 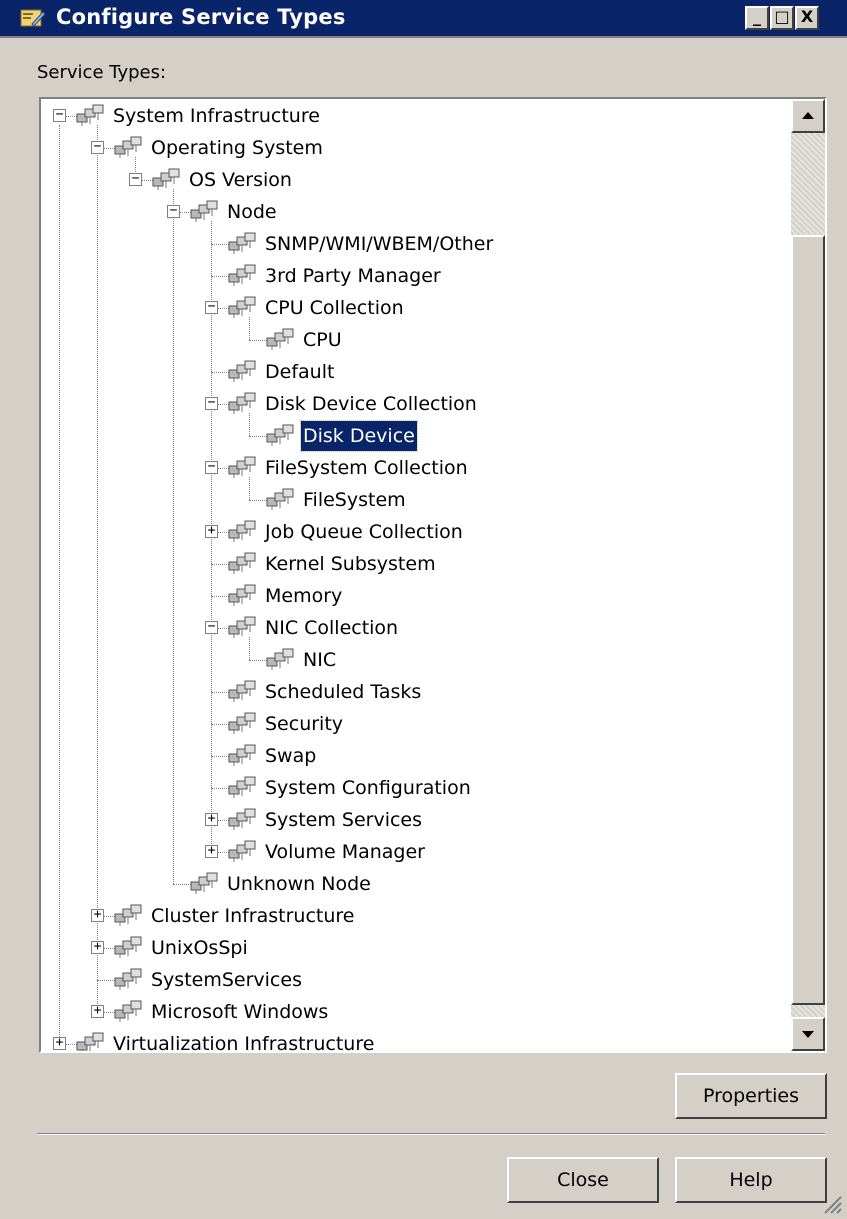 I want to click on tree-node: − CPU Collection, so click(x=411, y=308).